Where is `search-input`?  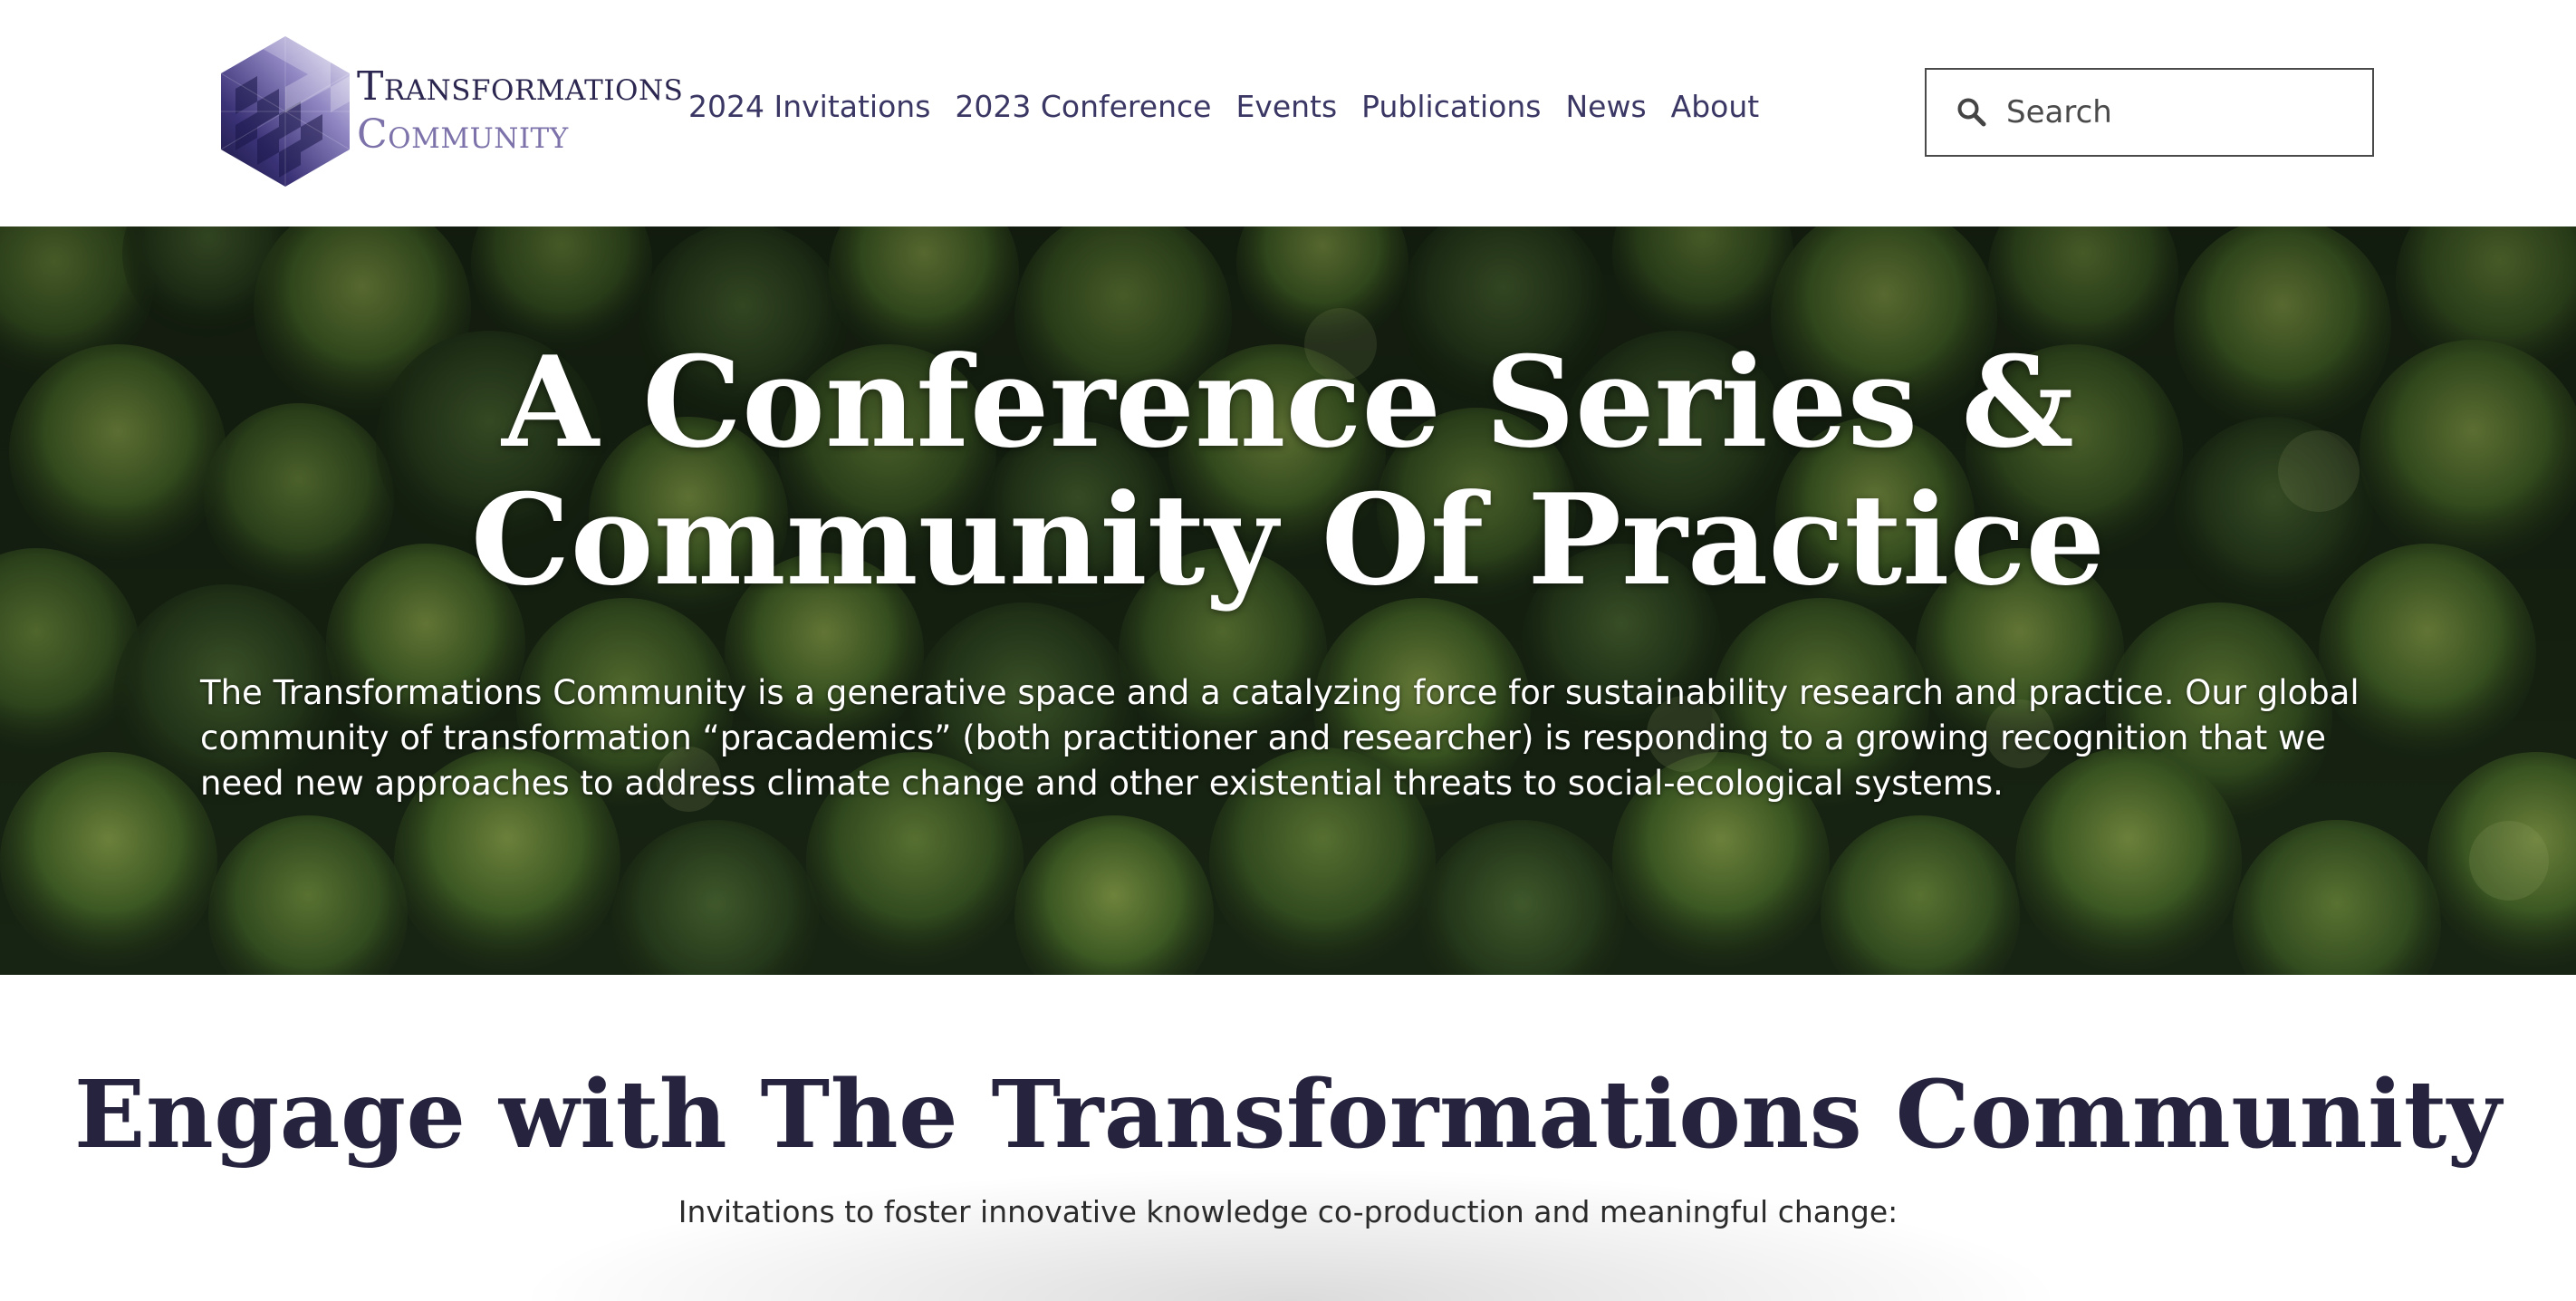
search-input is located at coordinates (2178, 112).